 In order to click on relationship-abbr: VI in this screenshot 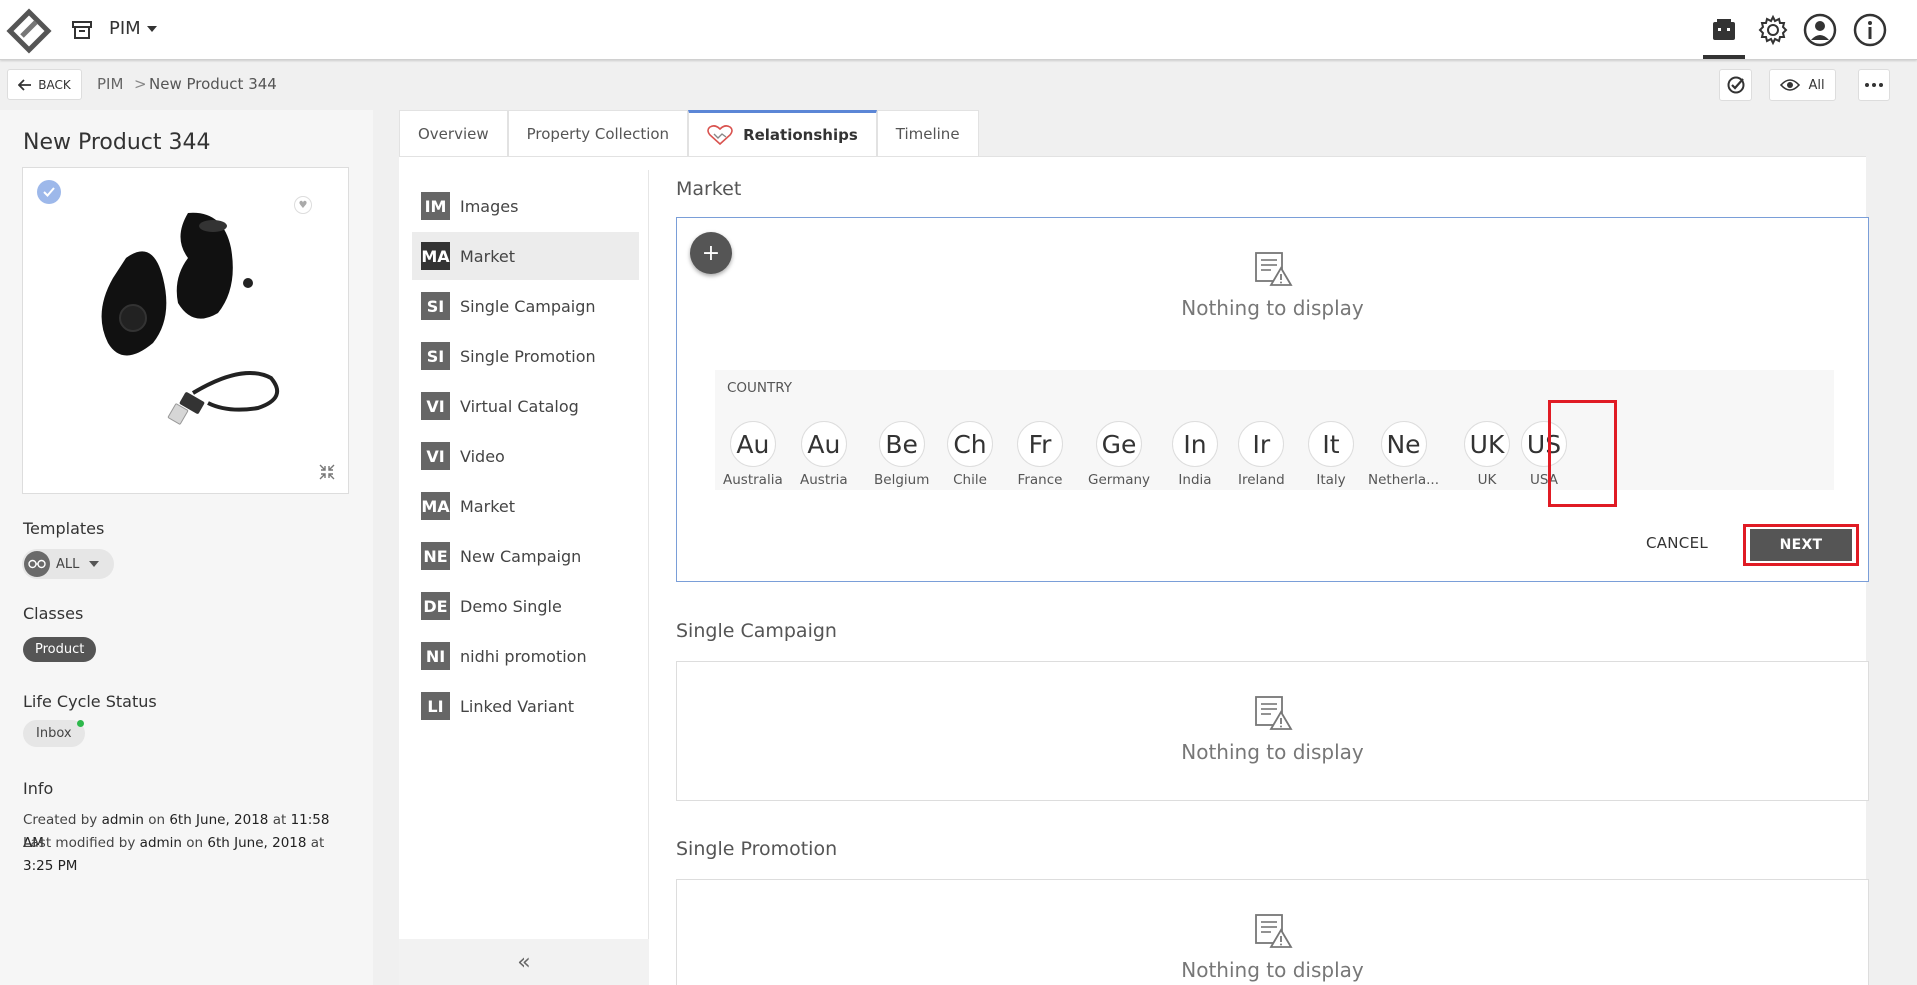, I will do `click(435, 406)`.